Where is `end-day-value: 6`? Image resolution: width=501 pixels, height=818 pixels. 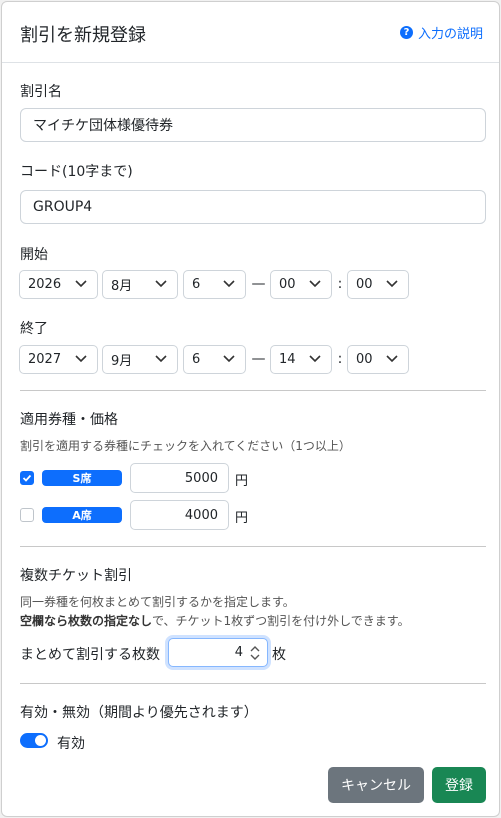 end-day-value: 6 is located at coordinates (196, 359).